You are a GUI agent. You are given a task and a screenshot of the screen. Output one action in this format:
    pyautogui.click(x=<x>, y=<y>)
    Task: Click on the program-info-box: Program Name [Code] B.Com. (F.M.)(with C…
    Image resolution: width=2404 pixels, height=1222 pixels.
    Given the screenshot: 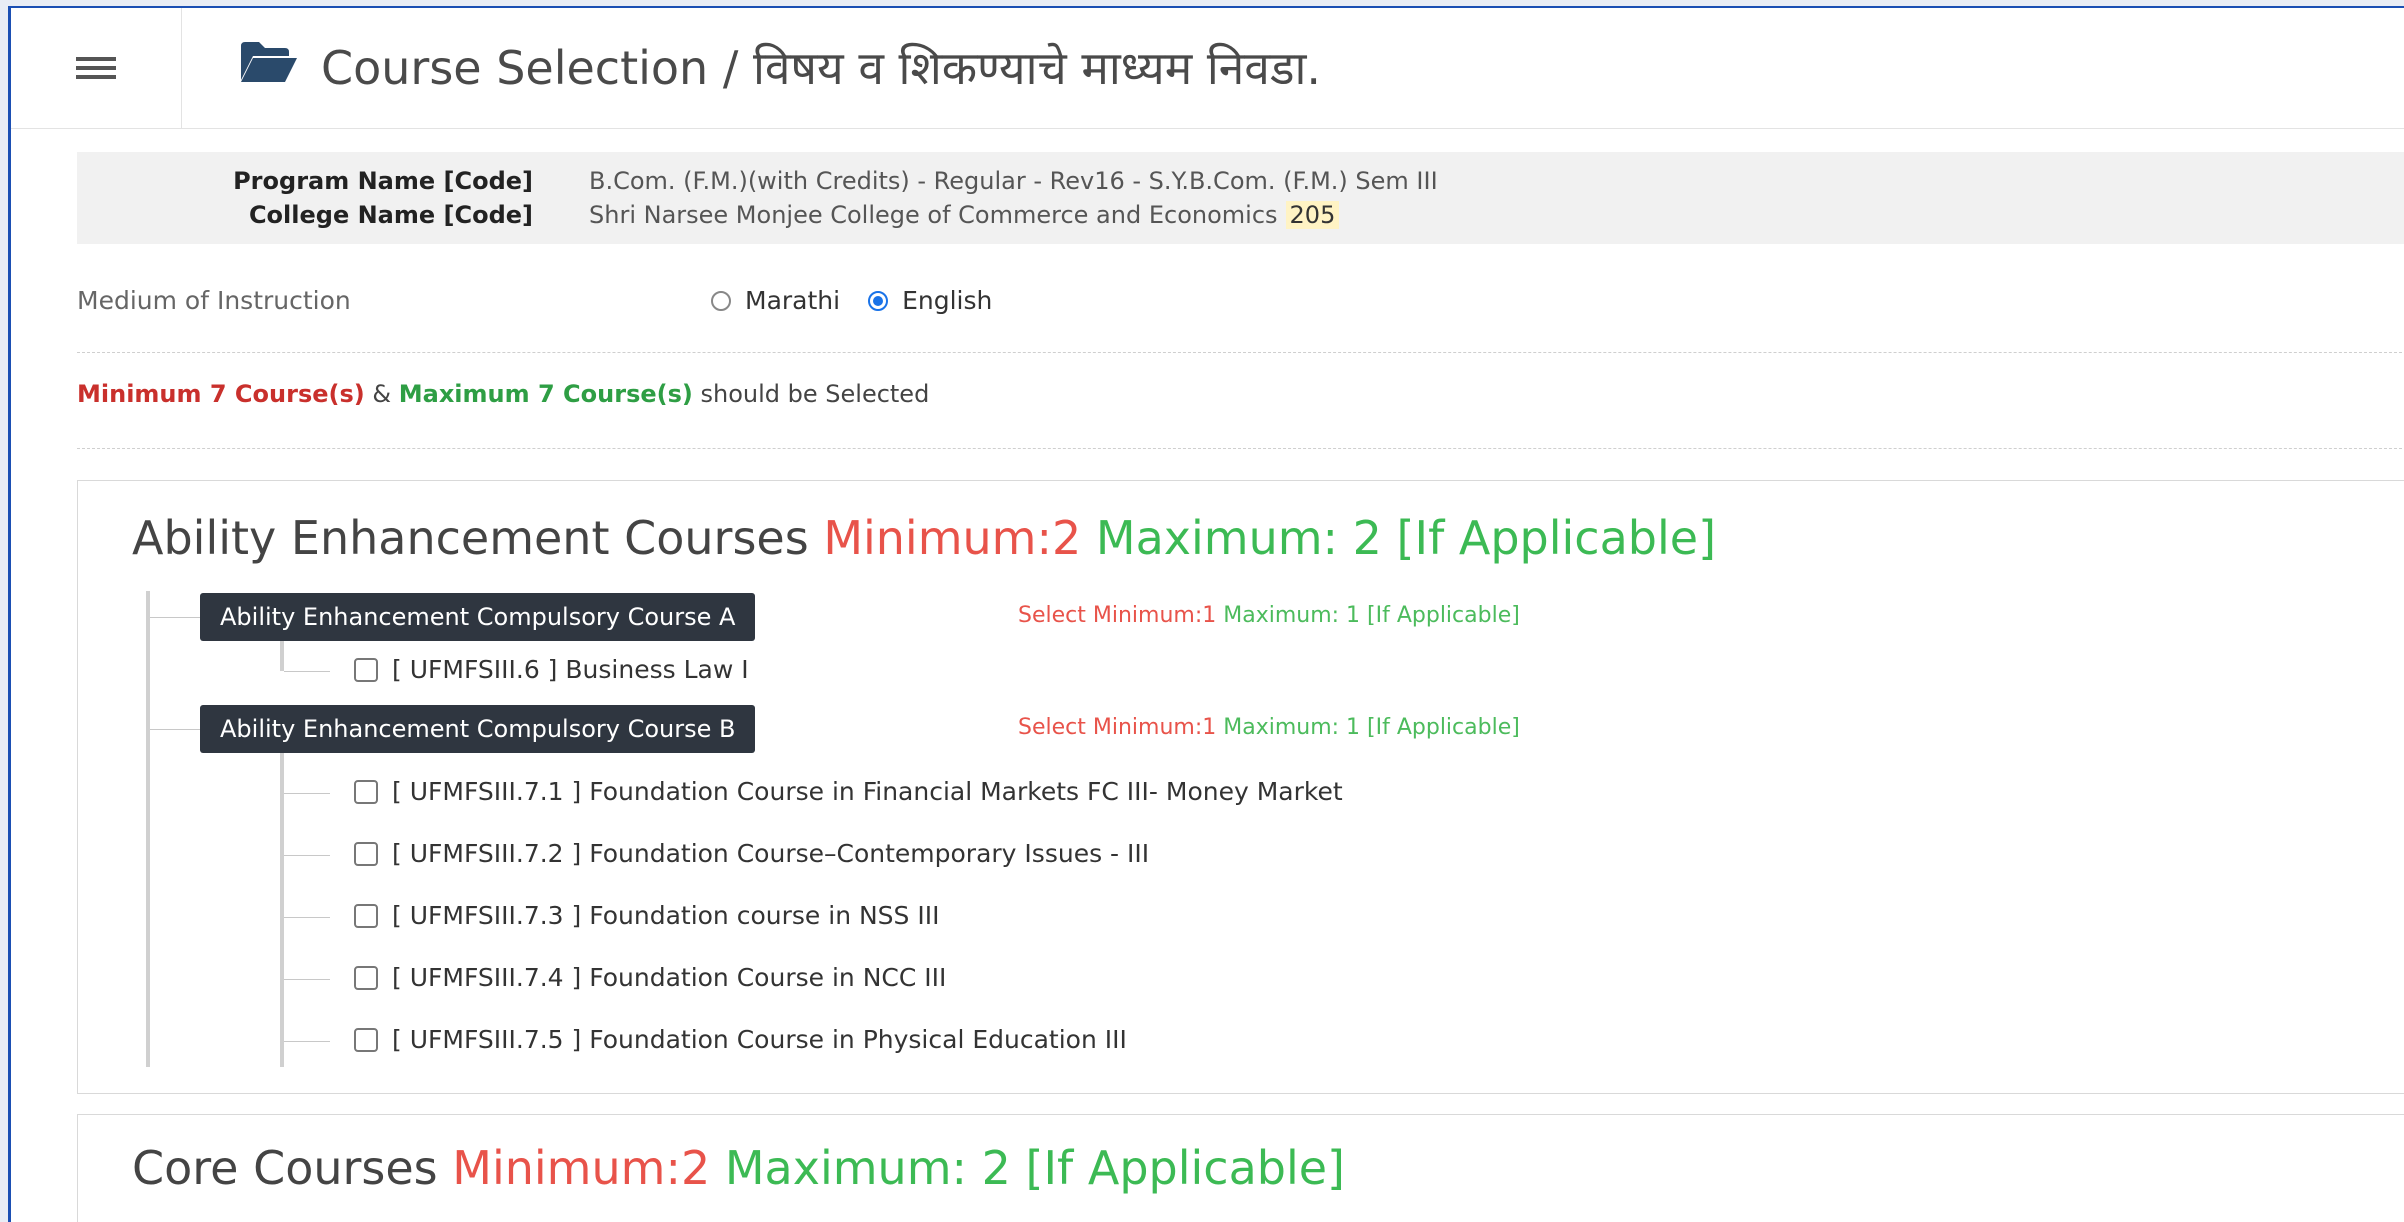 What is the action you would take?
    pyautogui.click(x=1240, y=198)
    